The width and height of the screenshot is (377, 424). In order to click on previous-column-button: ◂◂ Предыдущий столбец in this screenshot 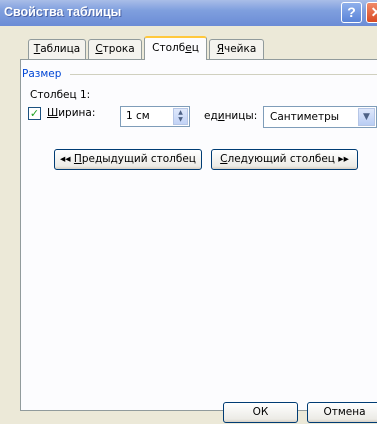, I will do `click(128, 159)`.